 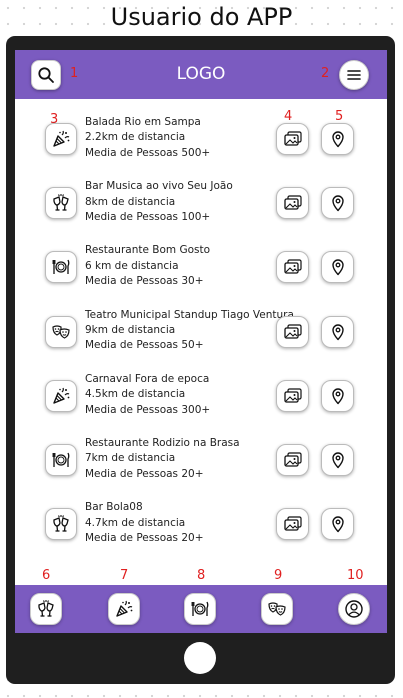 What do you see at coordinates (130, 201) in the screenshot?
I see `venue-distance: 8km de distancia` at bounding box center [130, 201].